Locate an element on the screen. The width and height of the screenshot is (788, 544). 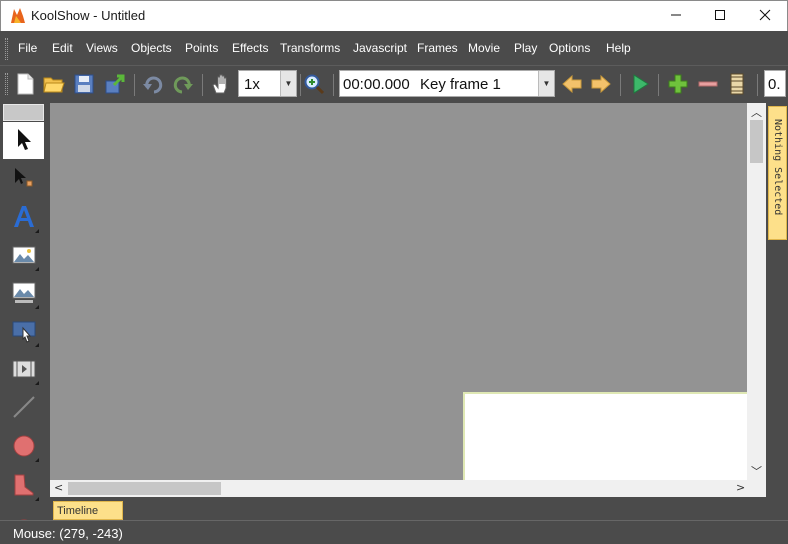
minimize-icon is located at coordinates (676, 16).